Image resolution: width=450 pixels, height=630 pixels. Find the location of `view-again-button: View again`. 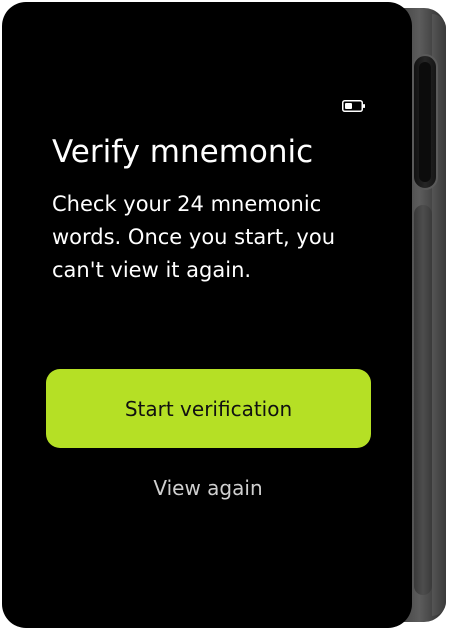

view-again-button: View again is located at coordinates (208, 488).